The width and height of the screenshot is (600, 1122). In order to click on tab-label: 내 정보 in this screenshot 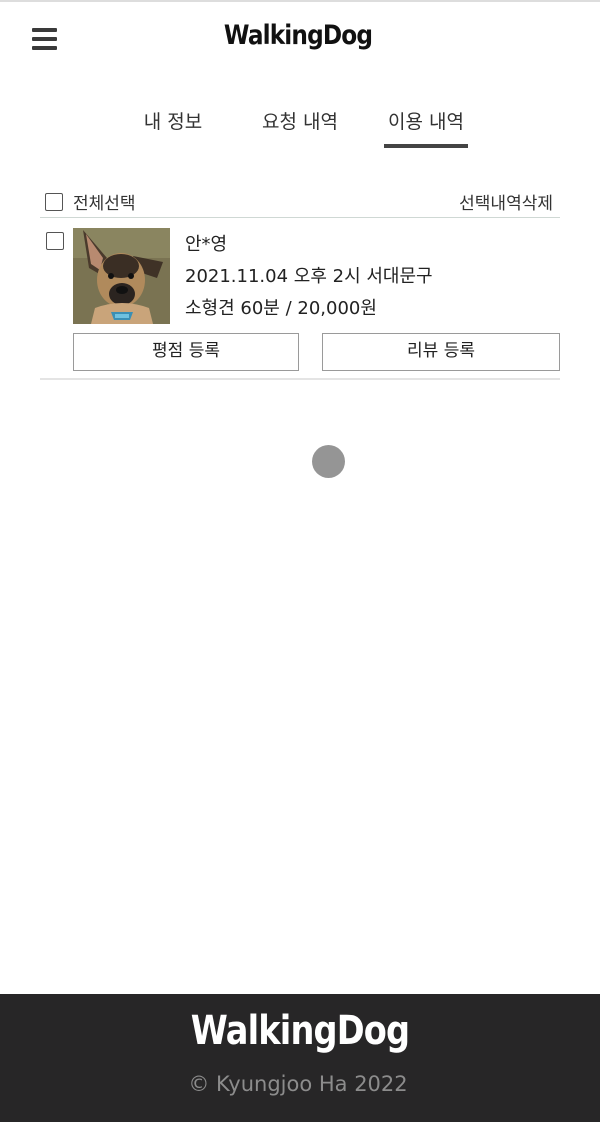, I will do `click(173, 122)`.